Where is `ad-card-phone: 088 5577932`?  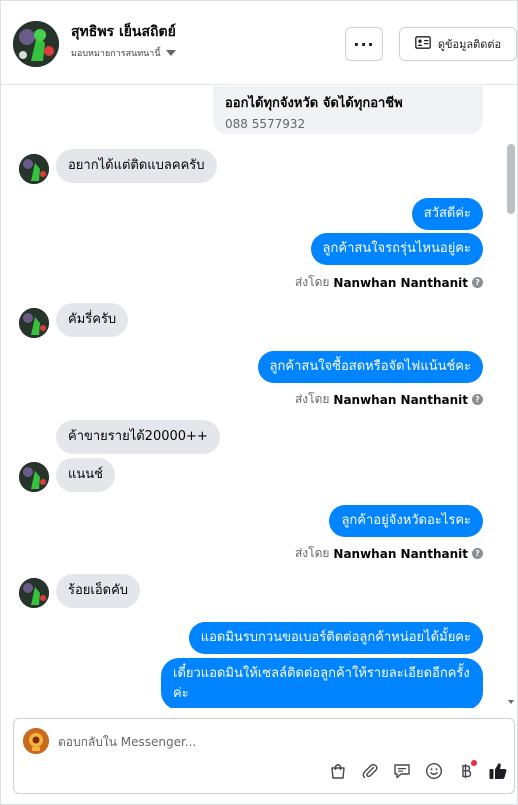
ad-card-phone: 088 5577932 is located at coordinates (265, 124).